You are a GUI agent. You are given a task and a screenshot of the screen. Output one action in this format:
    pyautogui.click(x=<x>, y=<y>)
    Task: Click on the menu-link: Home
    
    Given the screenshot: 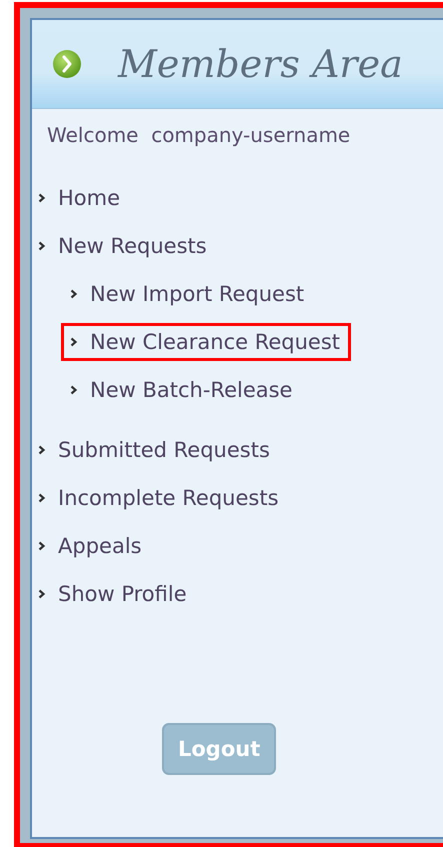 What is the action you would take?
    pyautogui.click(x=80, y=198)
    